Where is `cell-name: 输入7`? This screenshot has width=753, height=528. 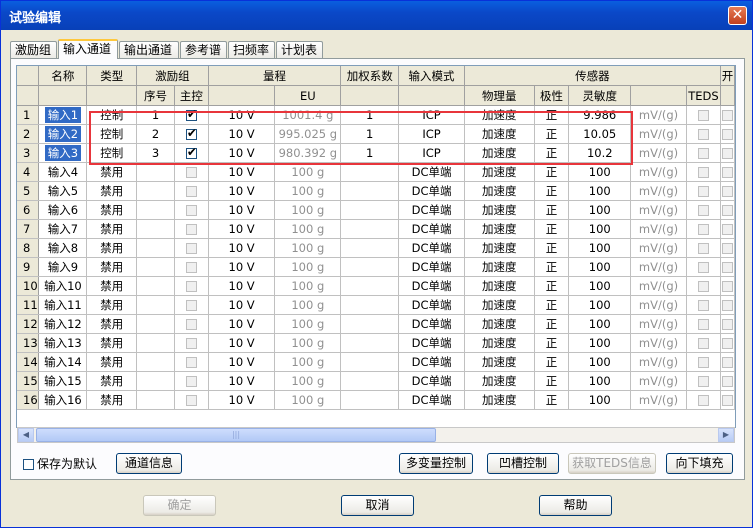 cell-name: 输入7 is located at coordinates (63, 229).